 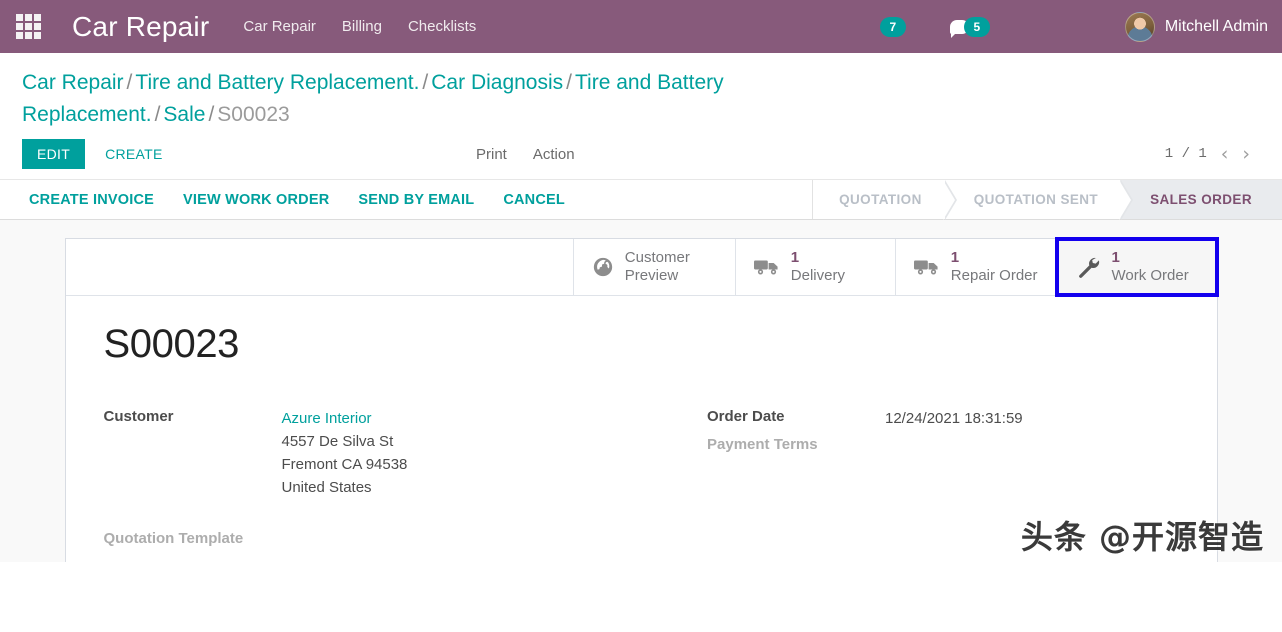 What do you see at coordinates (657, 266) in the screenshot?
I see `smart-button-label: Customer Preview` at bounding box center [657, 266].